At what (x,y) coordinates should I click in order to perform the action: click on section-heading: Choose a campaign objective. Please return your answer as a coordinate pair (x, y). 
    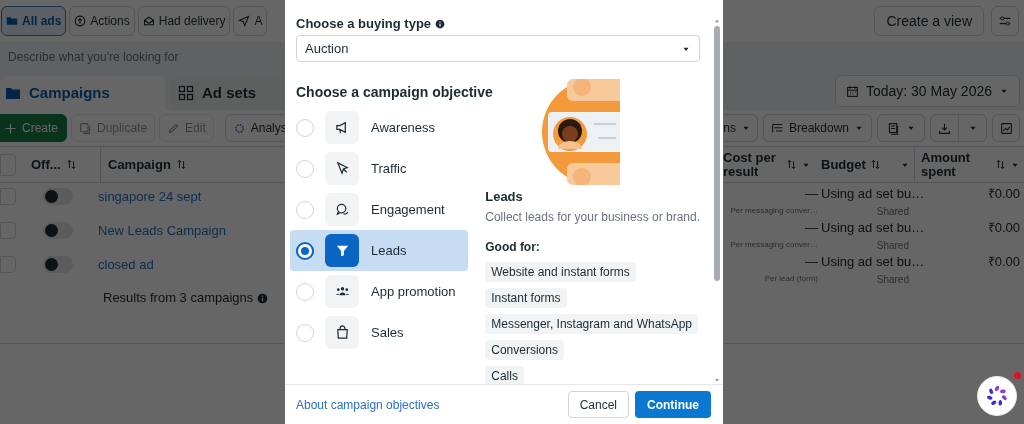
    Looking at the image, I should click on (395, 92).